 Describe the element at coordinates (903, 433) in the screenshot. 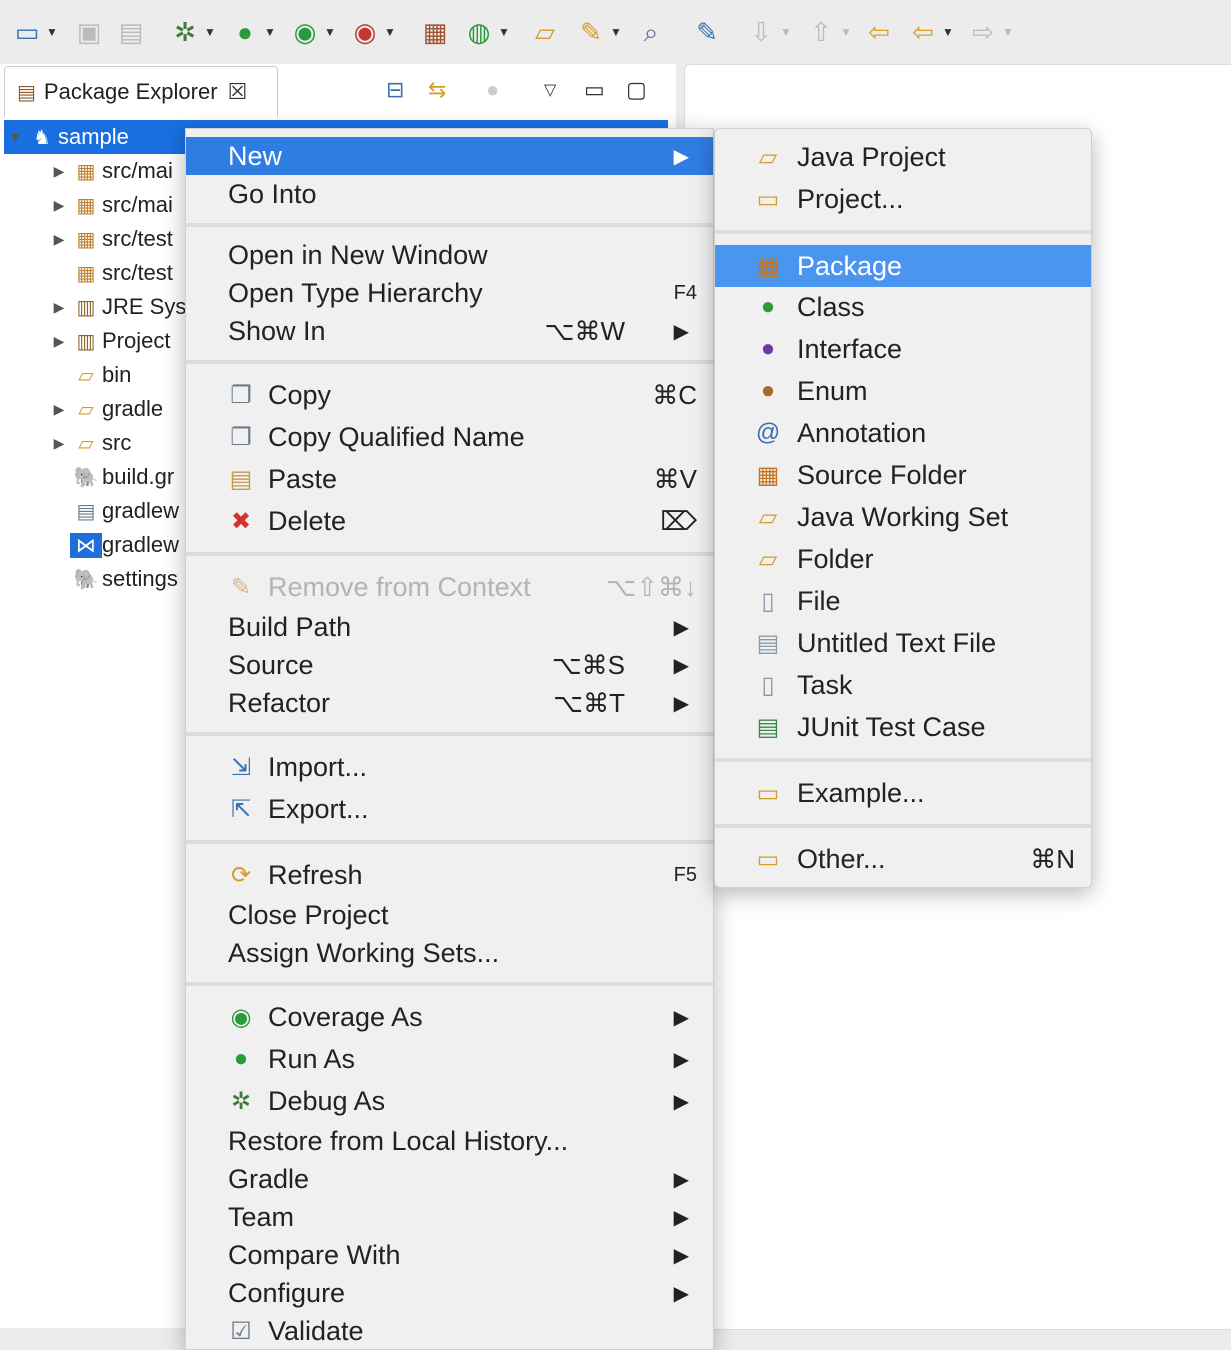

I see `menu-item-annotation: @ Annotation` at that location.